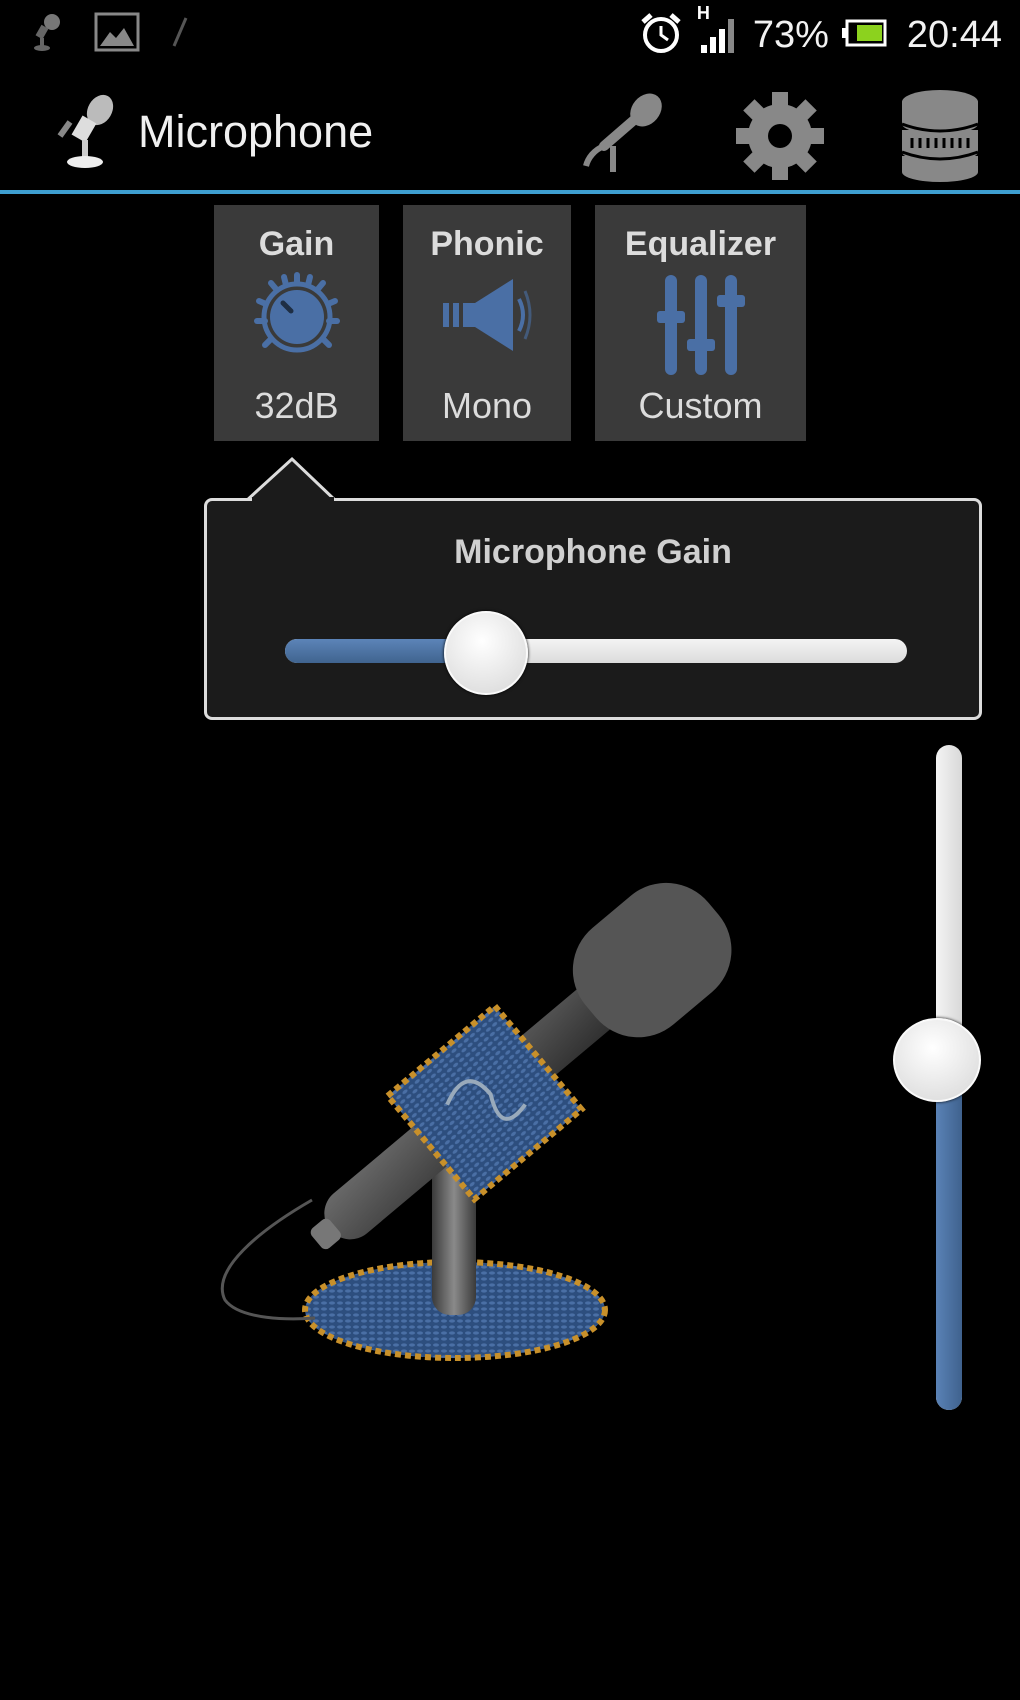 Image resolution: width=1020 pixels, height=1700 pixels. Describe the element at coordinates (487, 317) in the screenshot. I see `speaker-icon` at that location.